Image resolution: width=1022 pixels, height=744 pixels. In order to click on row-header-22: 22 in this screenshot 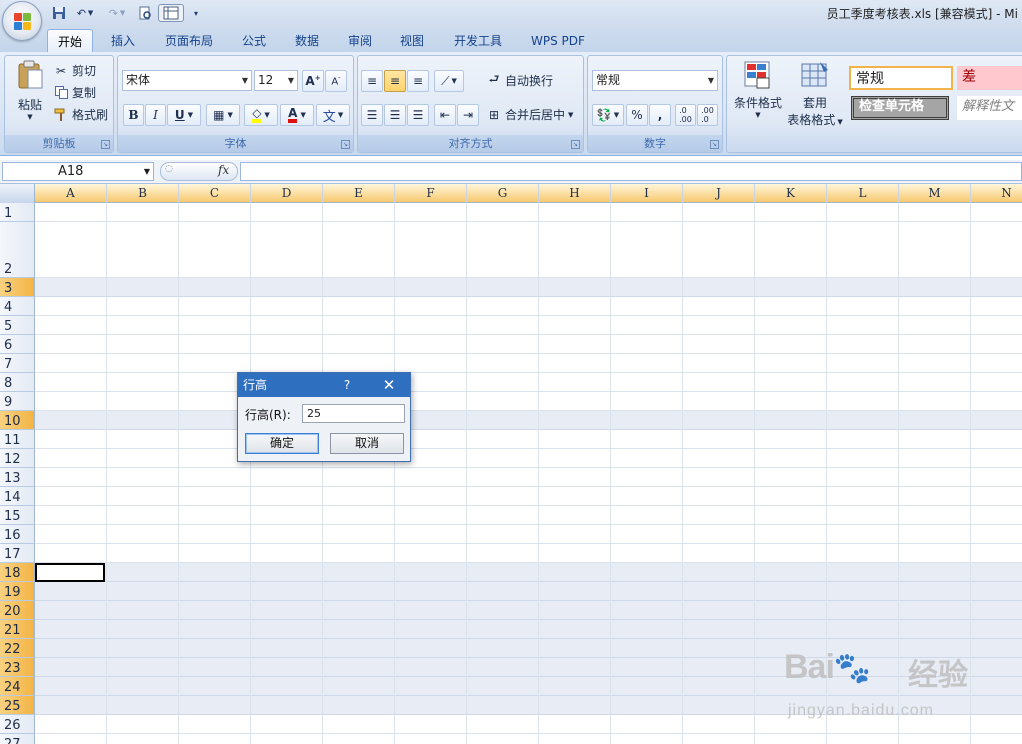, I will do `click(17, 648)`.